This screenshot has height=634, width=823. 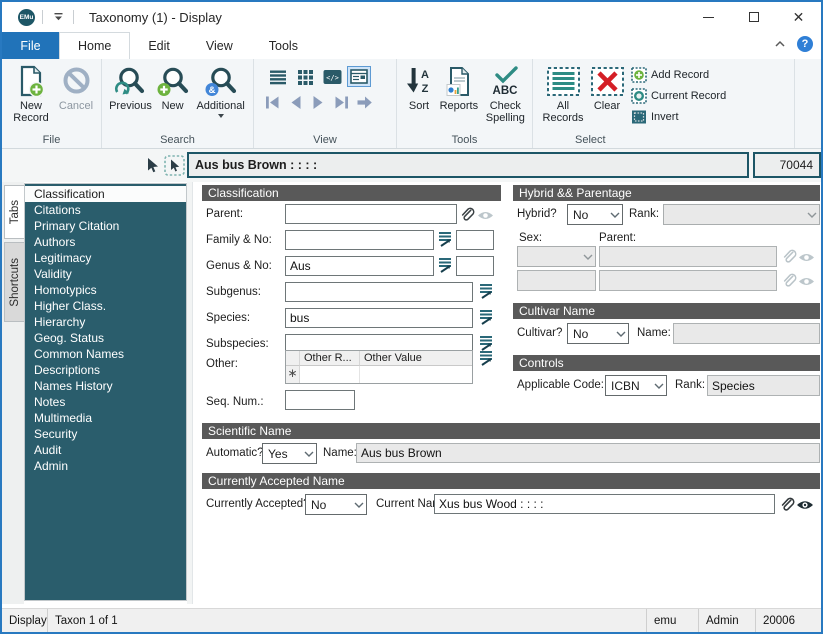 I want to click on additional-search-button: & Additional, so click(x=220, y=90).